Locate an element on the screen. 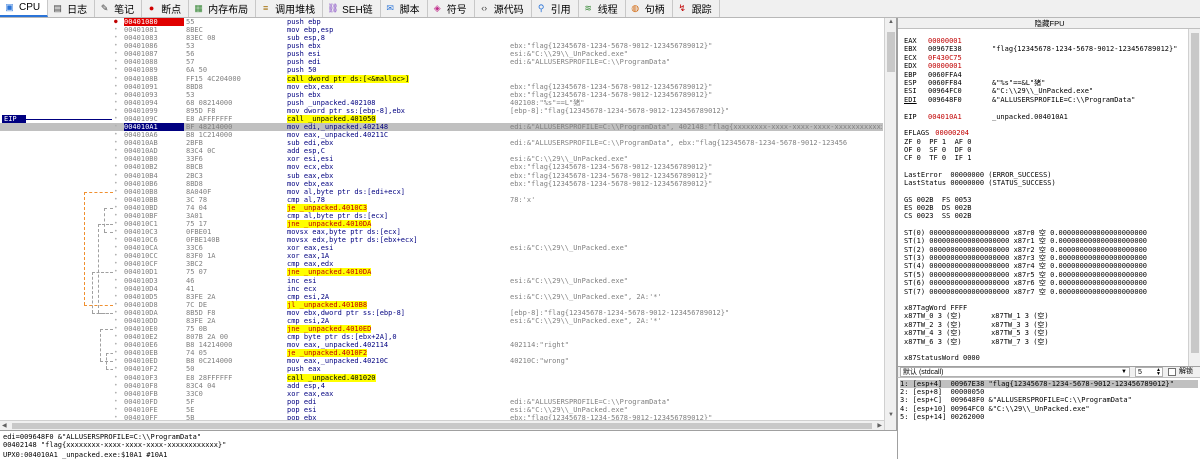  disasm-row: • 004010CC 83F0 1A xor eax,1A is located at coordinates (441, 256).